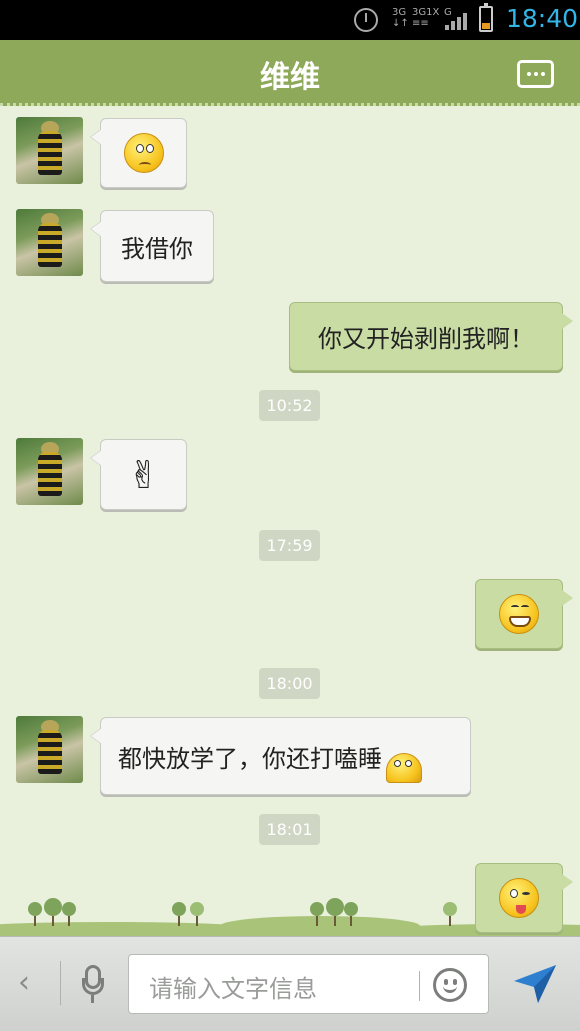  I want to click on timestamp: 18:01, so click(289, 829).